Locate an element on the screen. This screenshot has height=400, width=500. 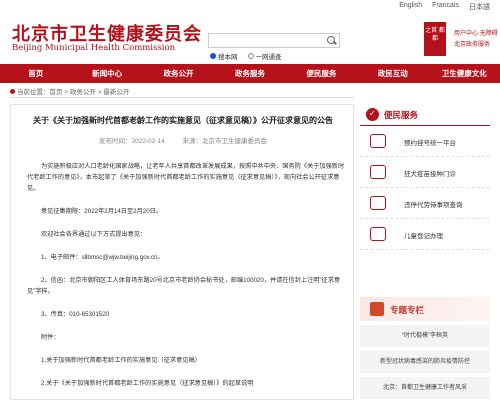
radio-this-site: 搜本网 is located at coordinates (224, 56).